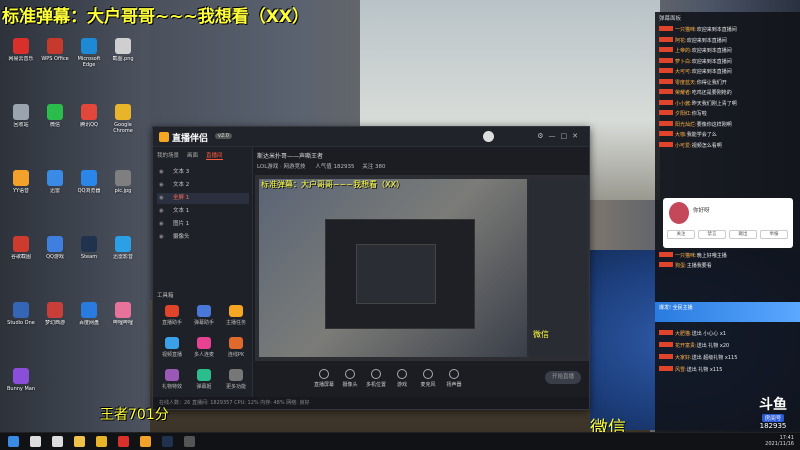  Describe the element at coordinates (728, 103) in the screenshot. I see `chat-message: 小小酱:昨天我们刚上青了啊` at that location.